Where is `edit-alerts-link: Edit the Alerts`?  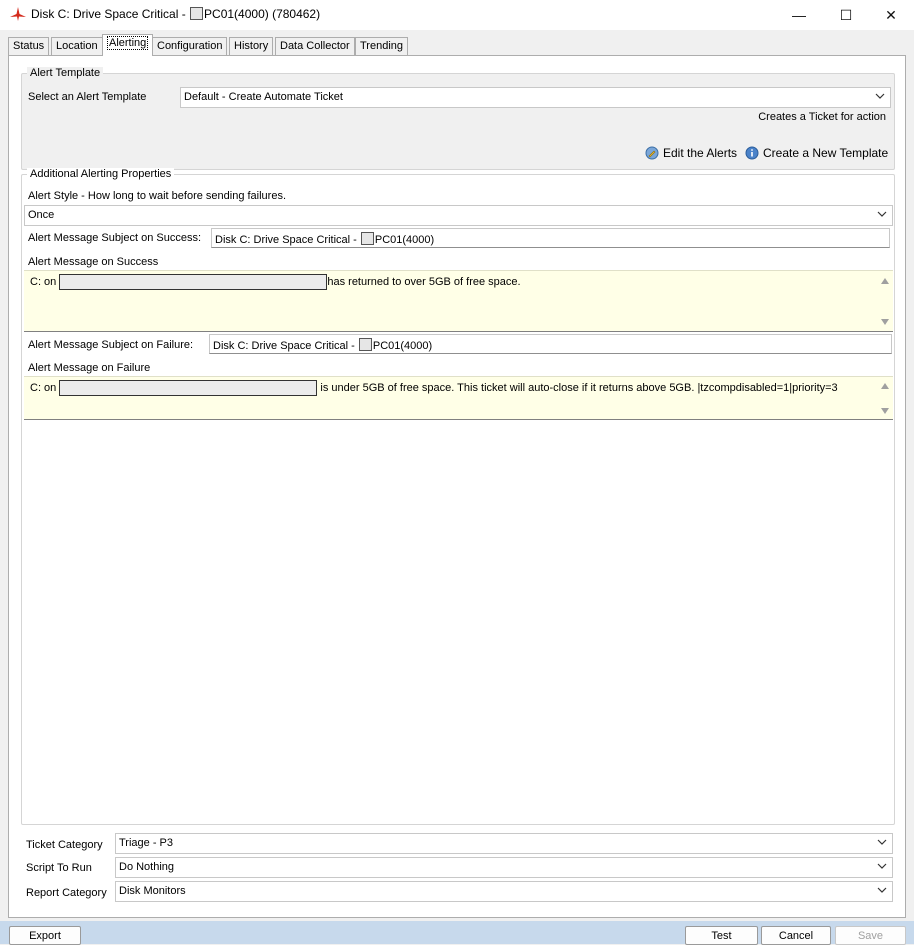
edit-alerts-link: Edit the Alerts is located at coordinates (691, 153).